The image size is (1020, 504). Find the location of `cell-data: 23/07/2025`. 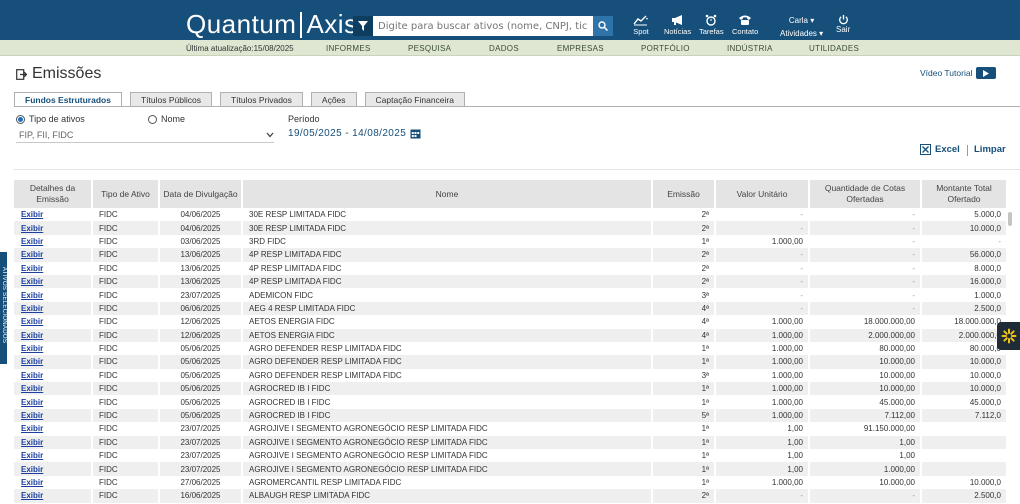

cell-data: 23/07/2025 is located at coordinates (201, 442).